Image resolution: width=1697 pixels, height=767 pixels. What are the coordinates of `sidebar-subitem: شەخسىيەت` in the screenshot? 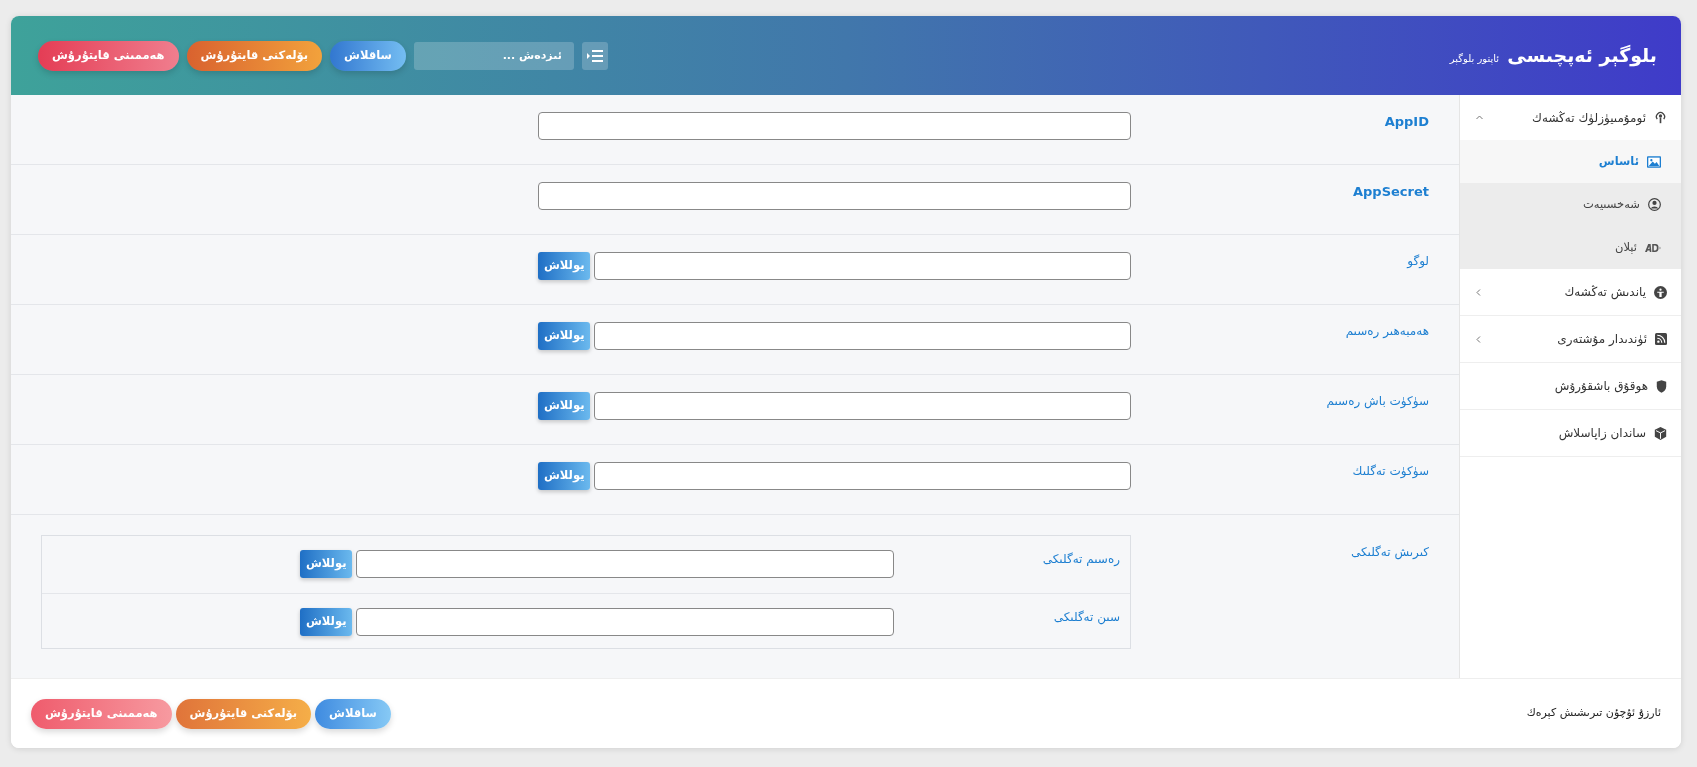 It's located at (1570, 204).